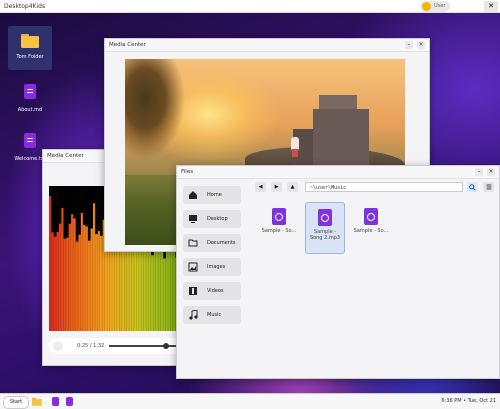  I want to click on search-button, so click(472, 187).